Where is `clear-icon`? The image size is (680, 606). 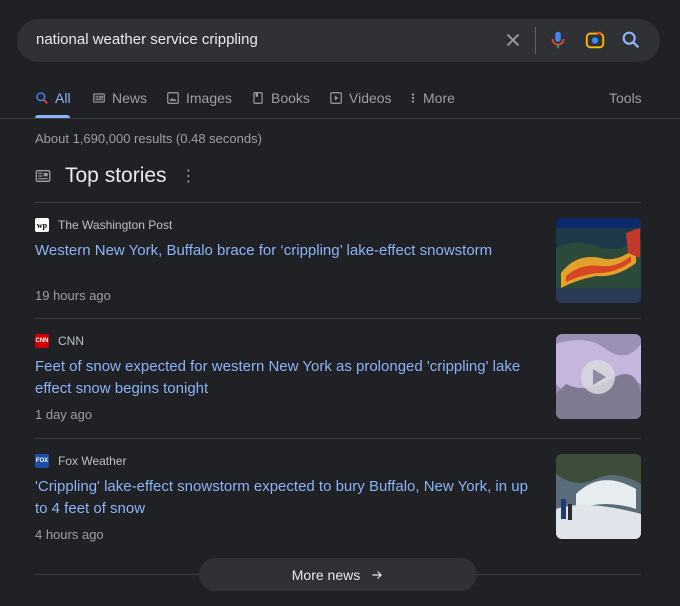 clear-icon is located at coordinates (513, 40).